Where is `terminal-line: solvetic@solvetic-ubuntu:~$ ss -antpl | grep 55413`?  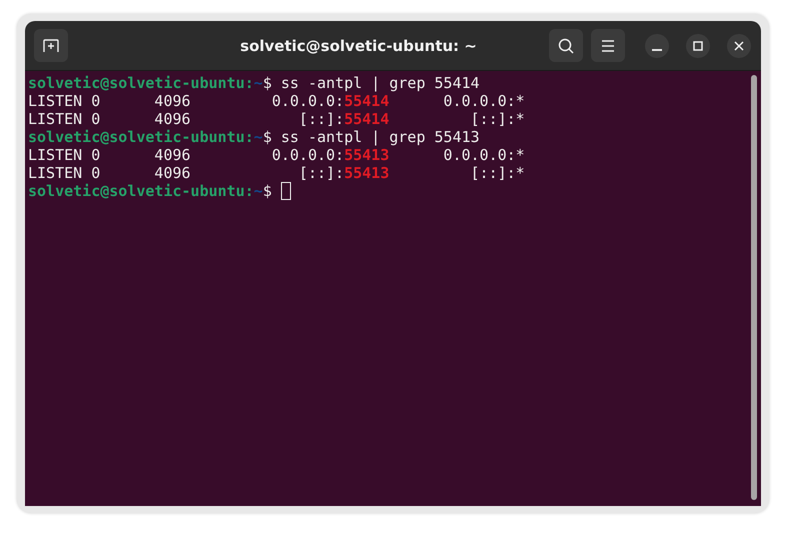 terminal-line: solvetic@solvetic-ubuntu:~$ ss -antpl | grep 55413 is located at coordinates (254, 137).